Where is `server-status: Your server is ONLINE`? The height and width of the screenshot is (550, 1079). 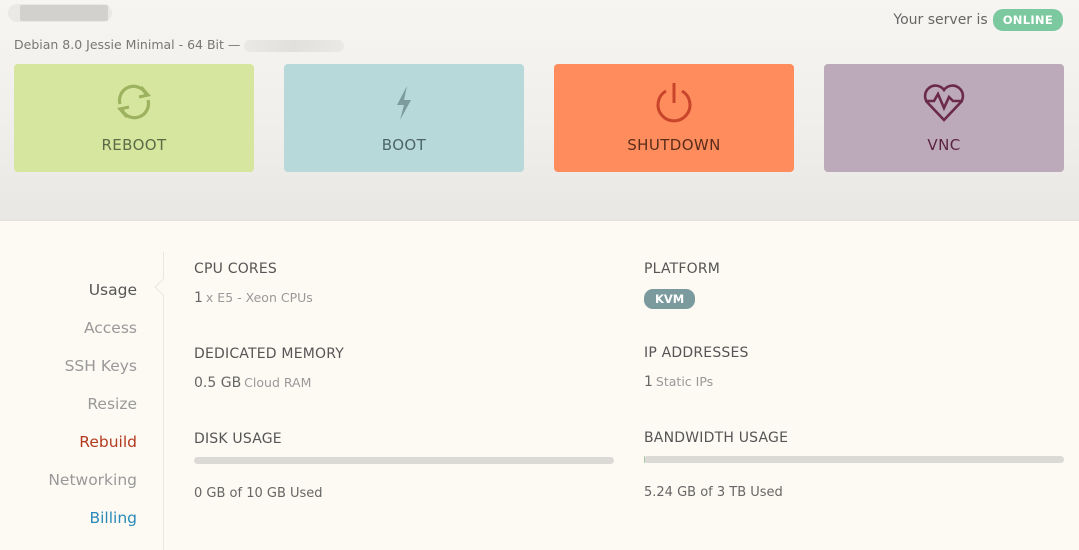 server-status: Your server is ONLINE is located at coordinates (978, 20).